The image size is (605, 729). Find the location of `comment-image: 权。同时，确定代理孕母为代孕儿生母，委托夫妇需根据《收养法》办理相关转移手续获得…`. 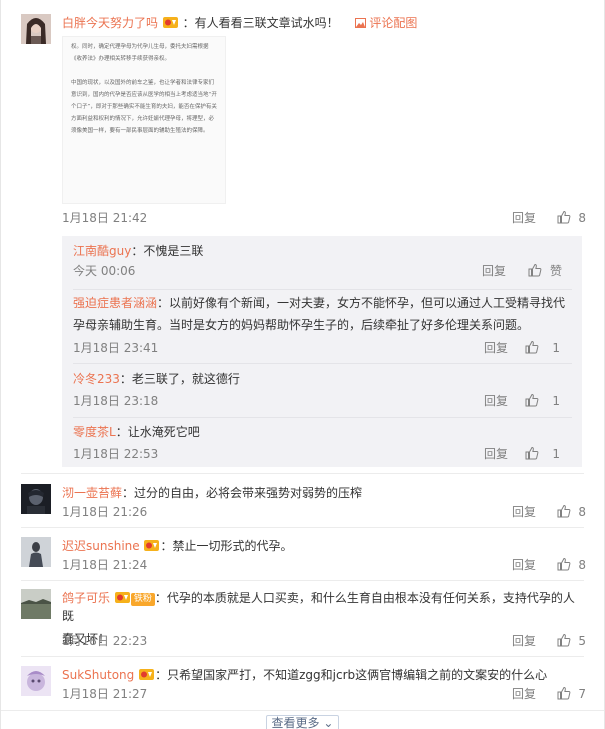

comment-image: 权。同时，确定代理孕母为代孕儿生母，委托夫妇需根据《收养法》办理相关转移手续获得… is located at coordinates (144, 120).